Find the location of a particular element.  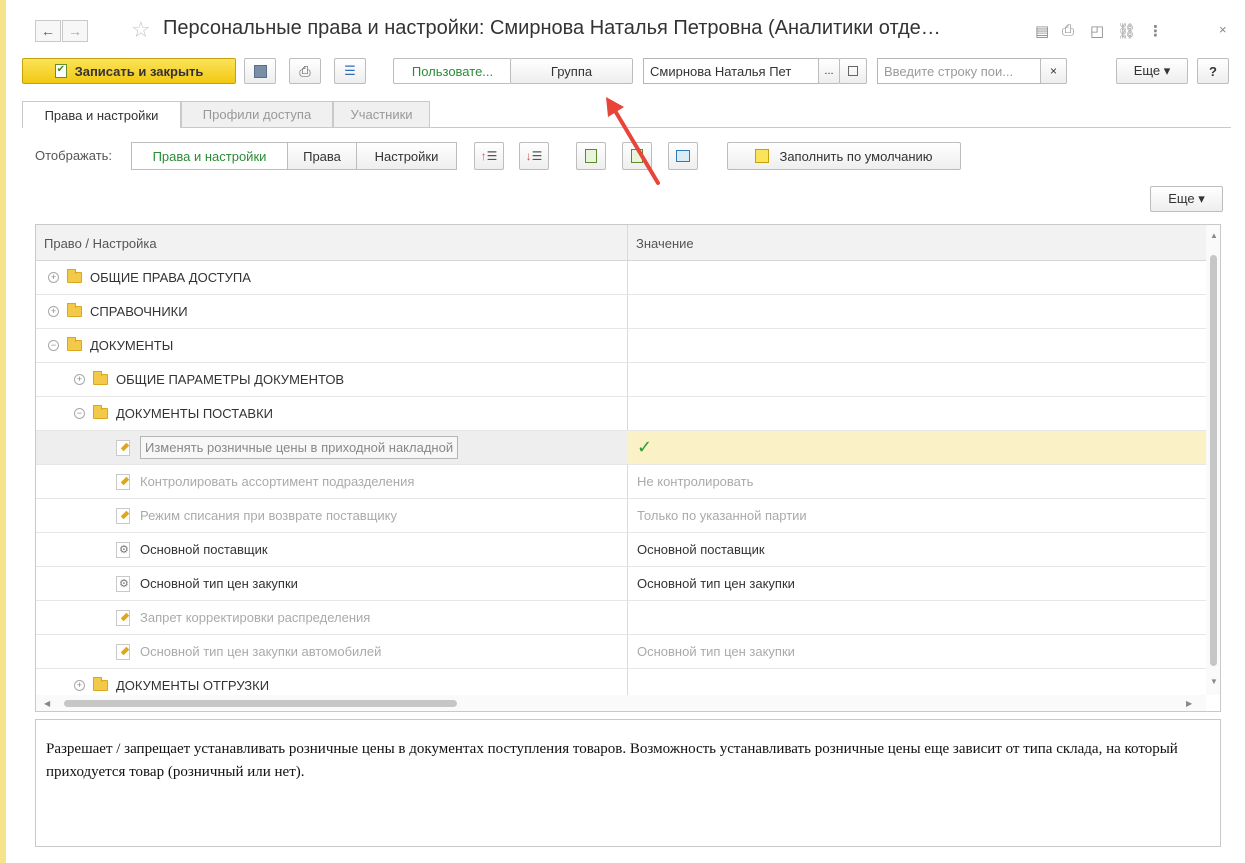

cell-value: Основной поставщик is located at coordinates (917, 549).